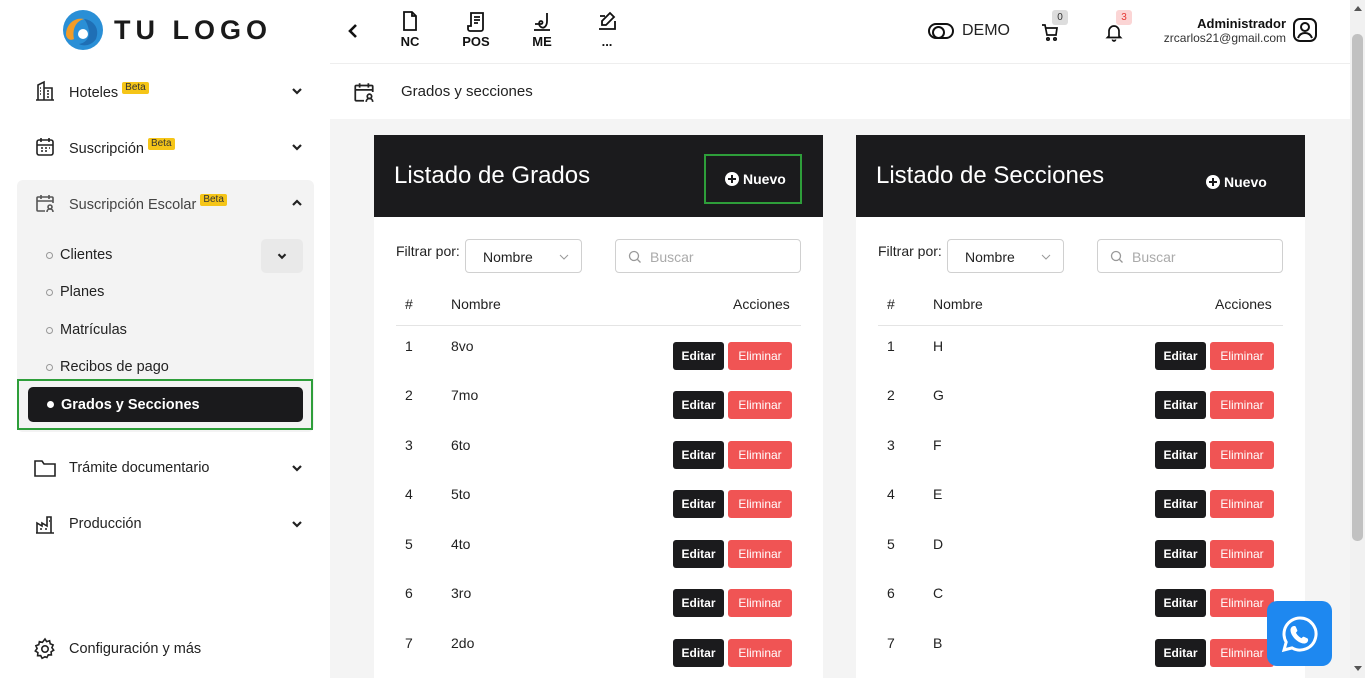 Image resolution: width=1365 pixels, height=678 pixels. What do you see at coordinates (938, 643) in the screenshot?
I see `row-name: B` at bounding box center [938, 643].